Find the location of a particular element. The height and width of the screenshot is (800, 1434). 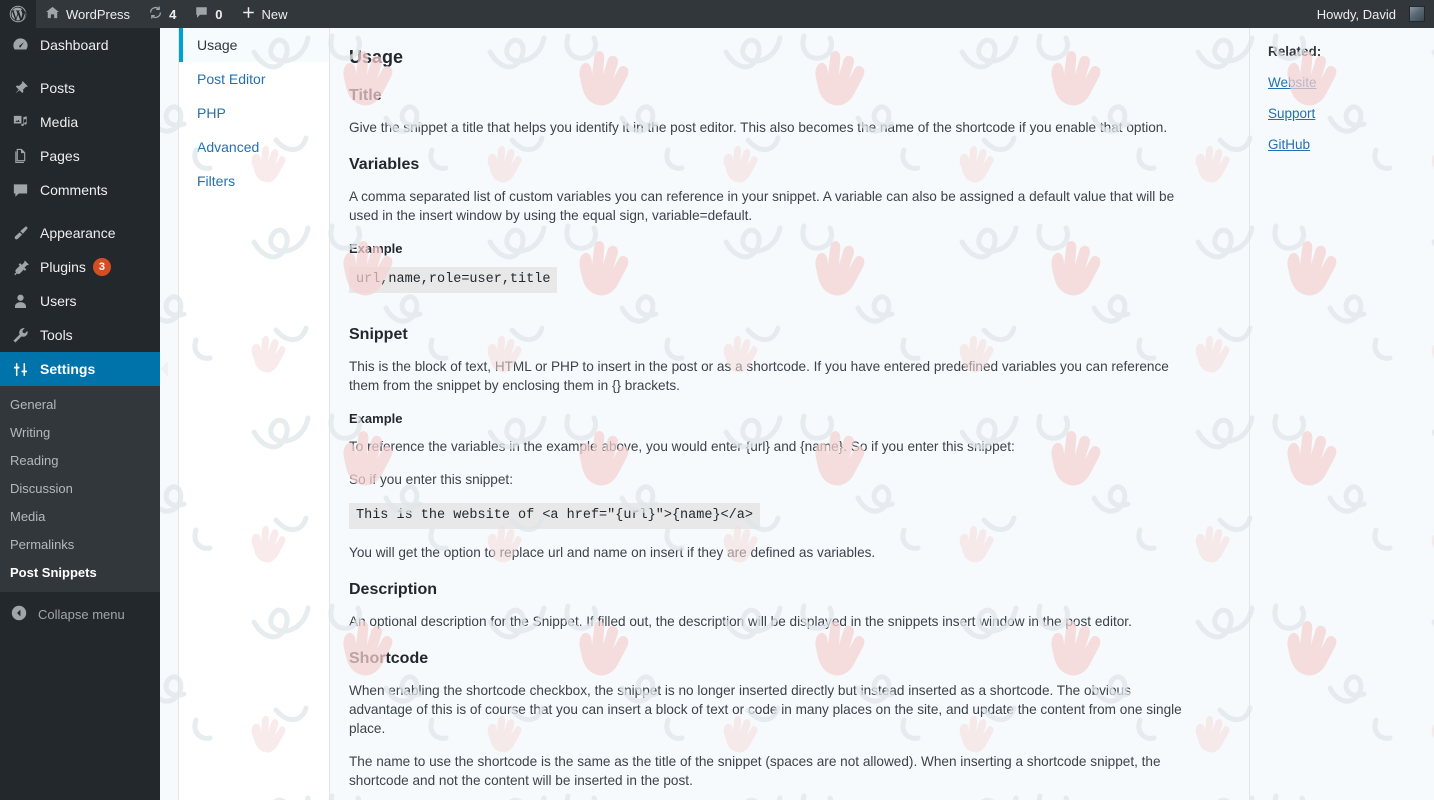

section-title-variables: Variables is located at coordinates (384, 164).